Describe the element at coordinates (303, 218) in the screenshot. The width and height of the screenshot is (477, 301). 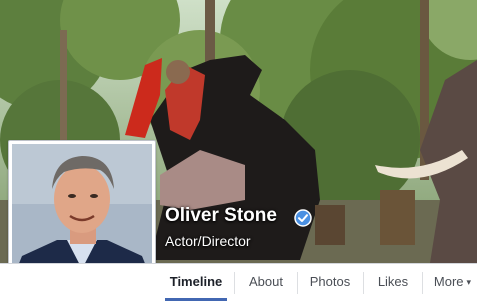
I see `verified-check-icon` at that location.